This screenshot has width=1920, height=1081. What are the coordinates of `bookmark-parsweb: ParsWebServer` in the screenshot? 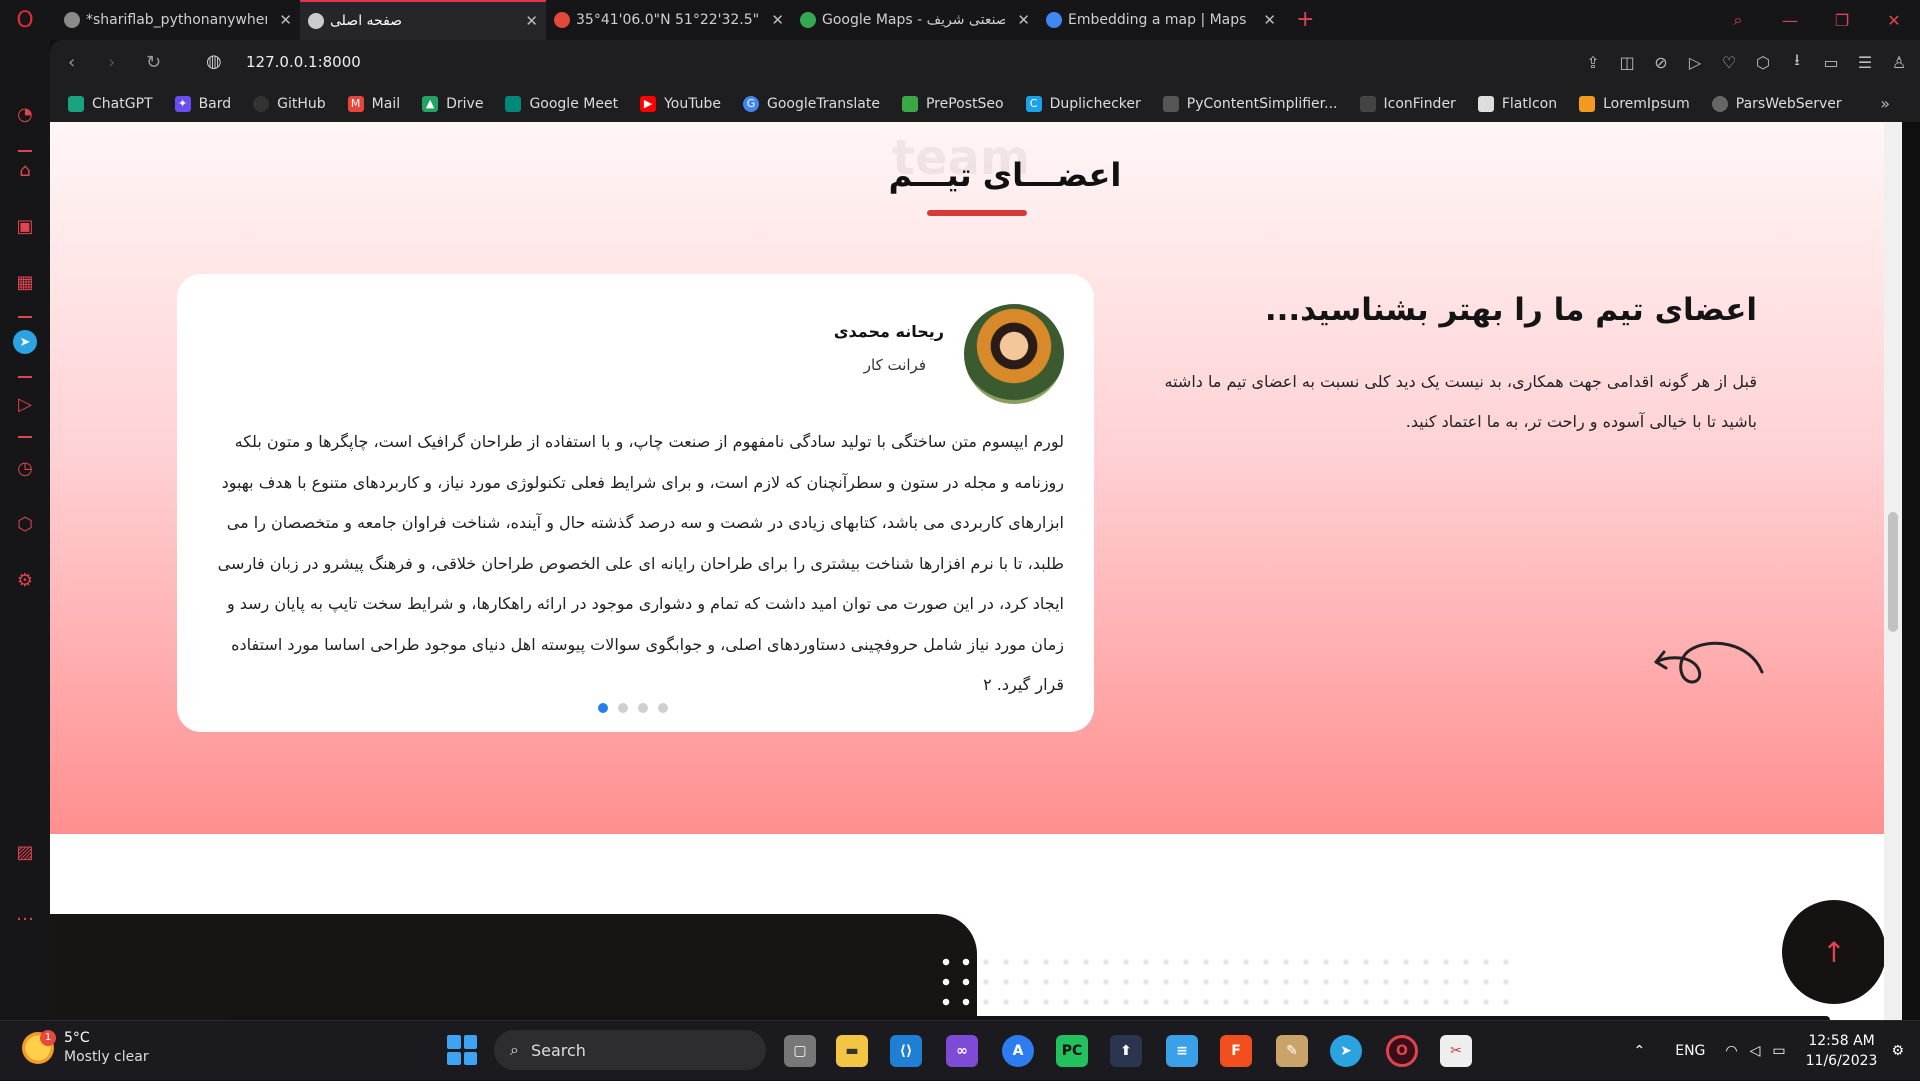 It's located at (1777, 104).